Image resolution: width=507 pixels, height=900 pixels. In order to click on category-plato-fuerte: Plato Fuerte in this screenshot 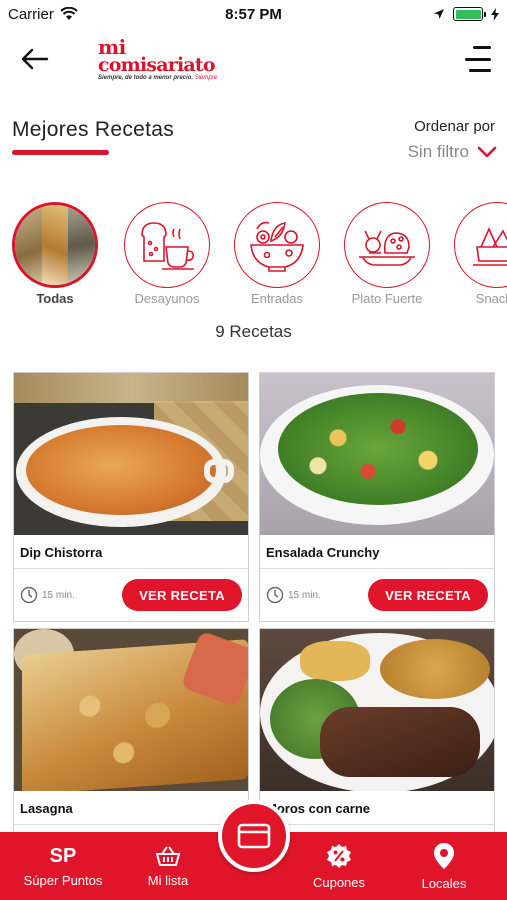, I will do `click(387, 254)`.